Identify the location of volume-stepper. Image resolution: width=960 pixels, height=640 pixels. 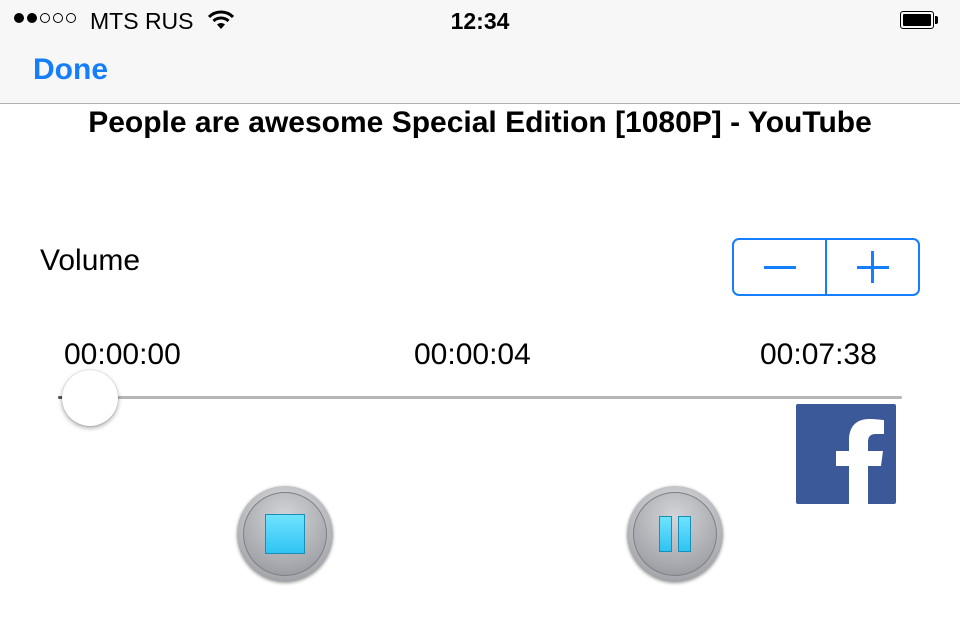
(826, 267).